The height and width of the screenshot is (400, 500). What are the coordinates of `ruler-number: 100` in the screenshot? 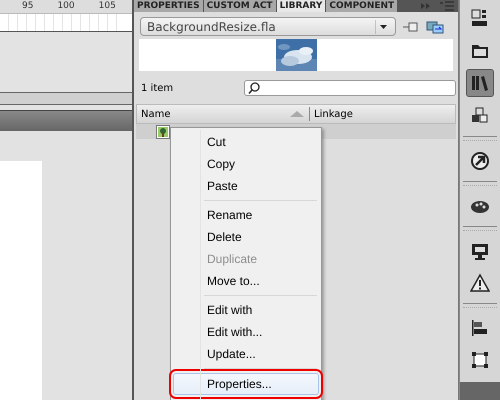 It's located at (66, 6).